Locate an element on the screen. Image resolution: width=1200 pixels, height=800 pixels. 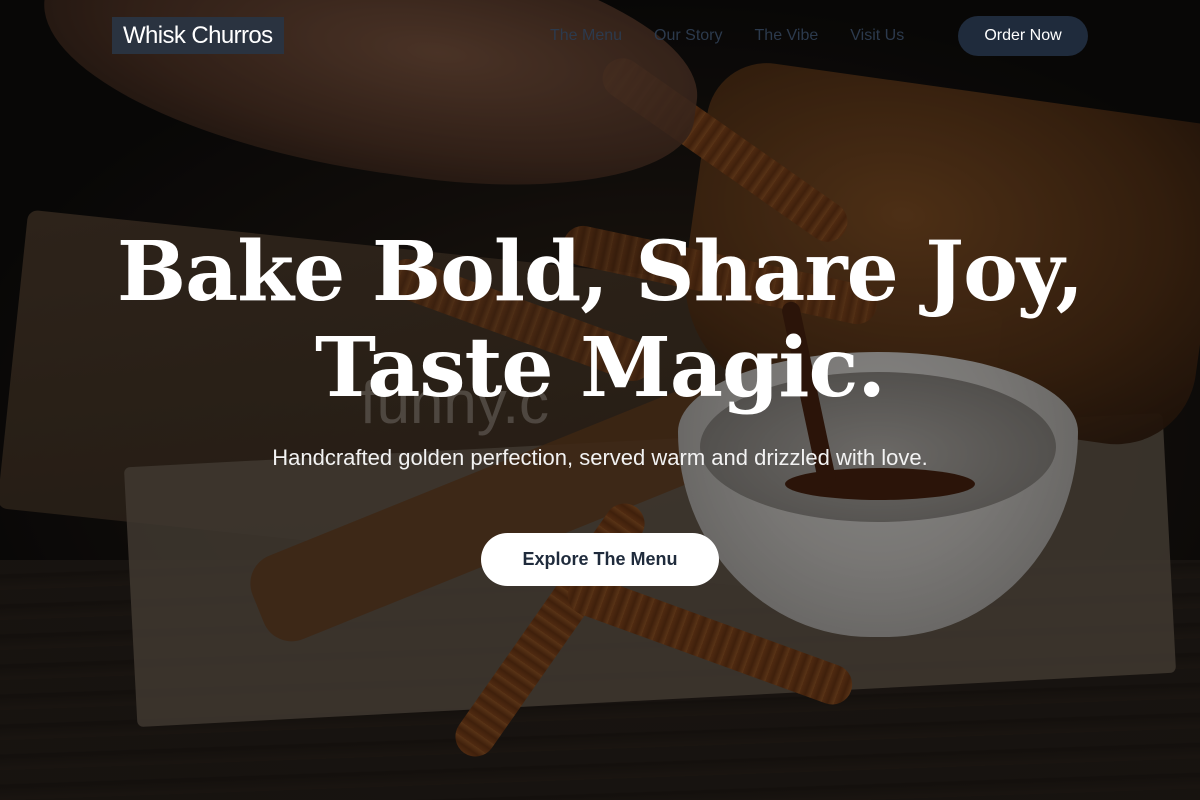
explore-menu-button: Explore The Menu is located at coordinates (600, 559).